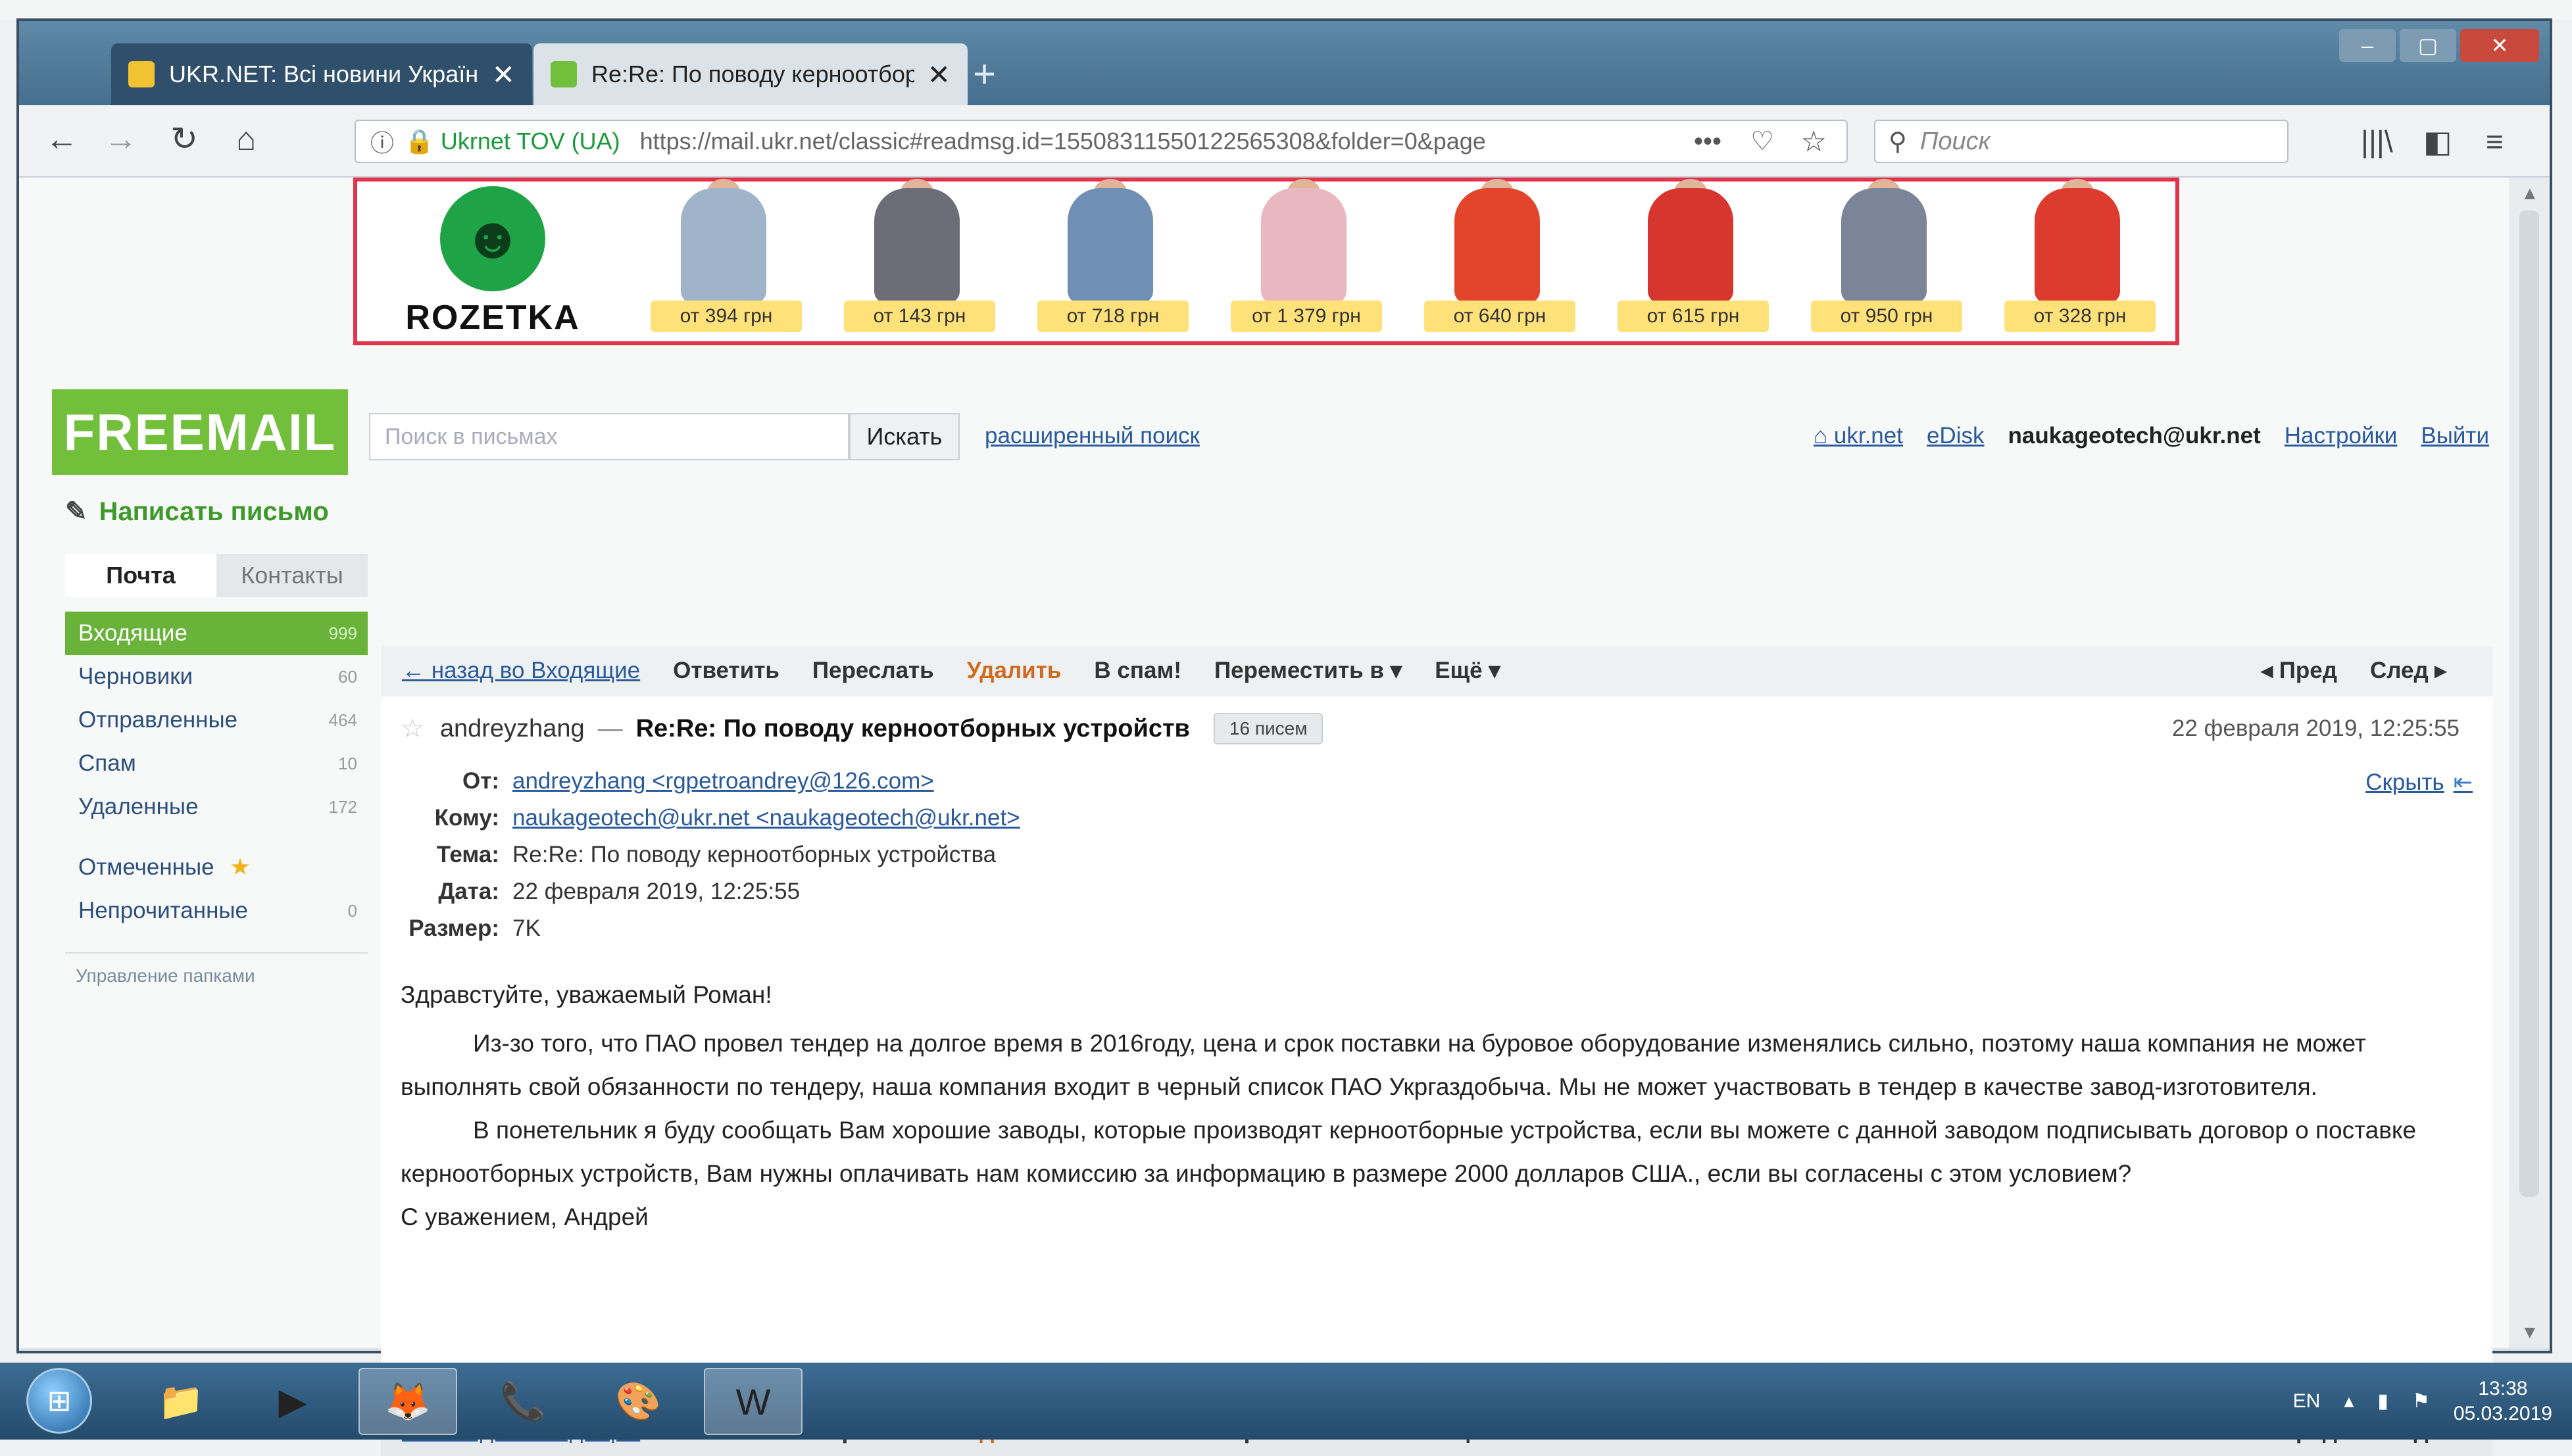 Image resolution: width=2572 pixels, height=1456 pixels. What do you see at coordinates (1137, 671) in the screenshot?
I see `spam-button: В спам!` at bounding box center [1137, 671].